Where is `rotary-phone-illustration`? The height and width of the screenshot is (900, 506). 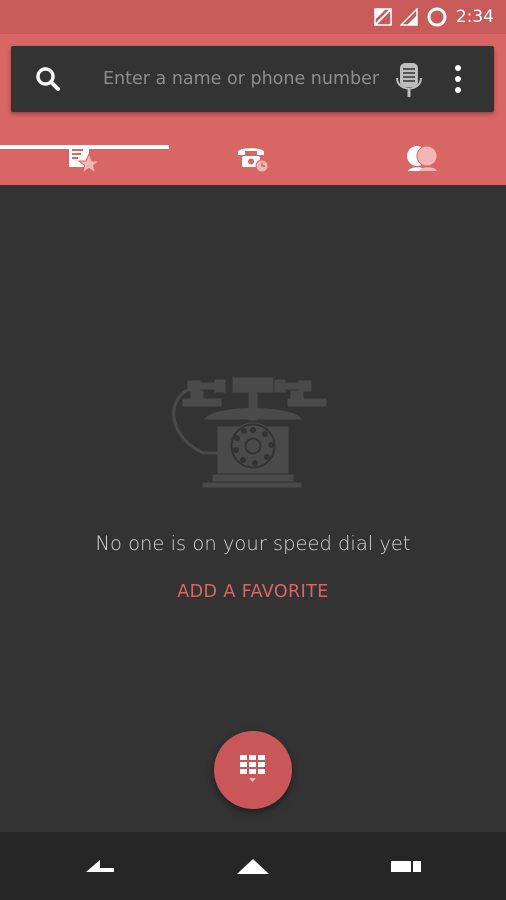
rotary-phone-illustration is located at coordinates (249, 432).